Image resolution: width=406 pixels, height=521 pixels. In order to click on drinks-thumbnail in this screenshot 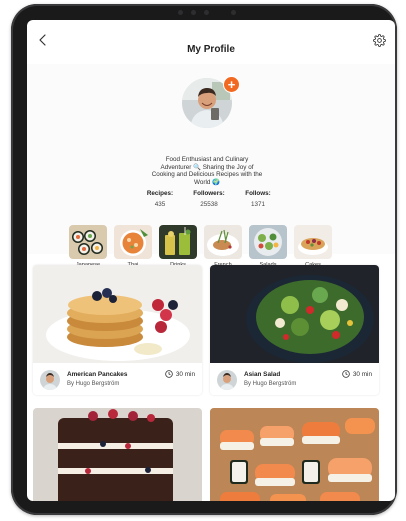, I will do `click(178, 242)`.